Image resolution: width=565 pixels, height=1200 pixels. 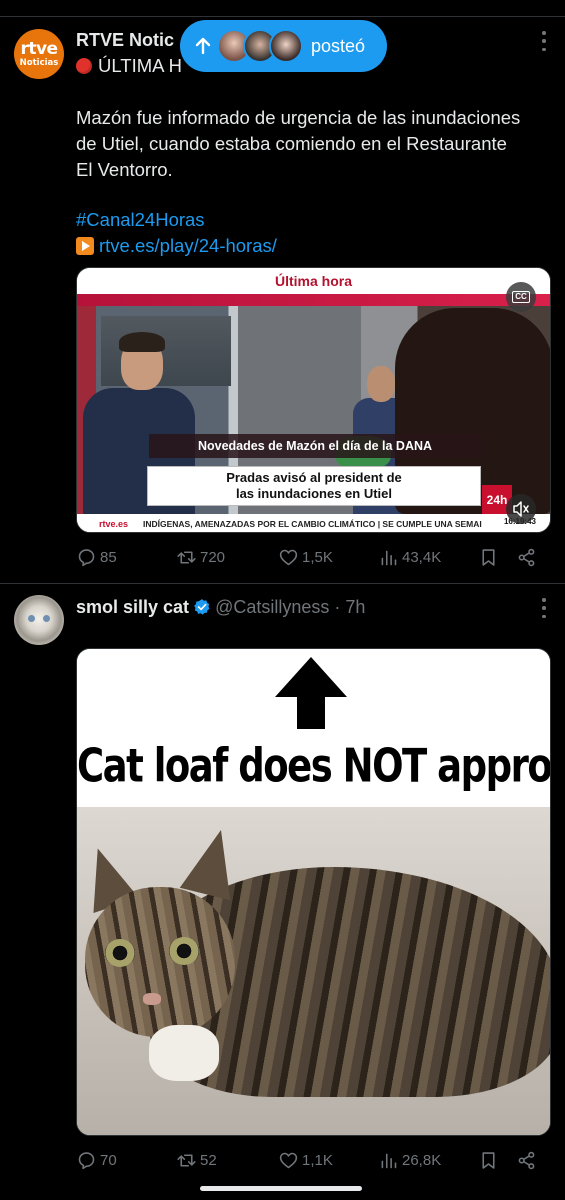 What do you see at coordinates (96, 557) in the screenshot?
I see `reply-button: 85` at bounding box center [96, 557].